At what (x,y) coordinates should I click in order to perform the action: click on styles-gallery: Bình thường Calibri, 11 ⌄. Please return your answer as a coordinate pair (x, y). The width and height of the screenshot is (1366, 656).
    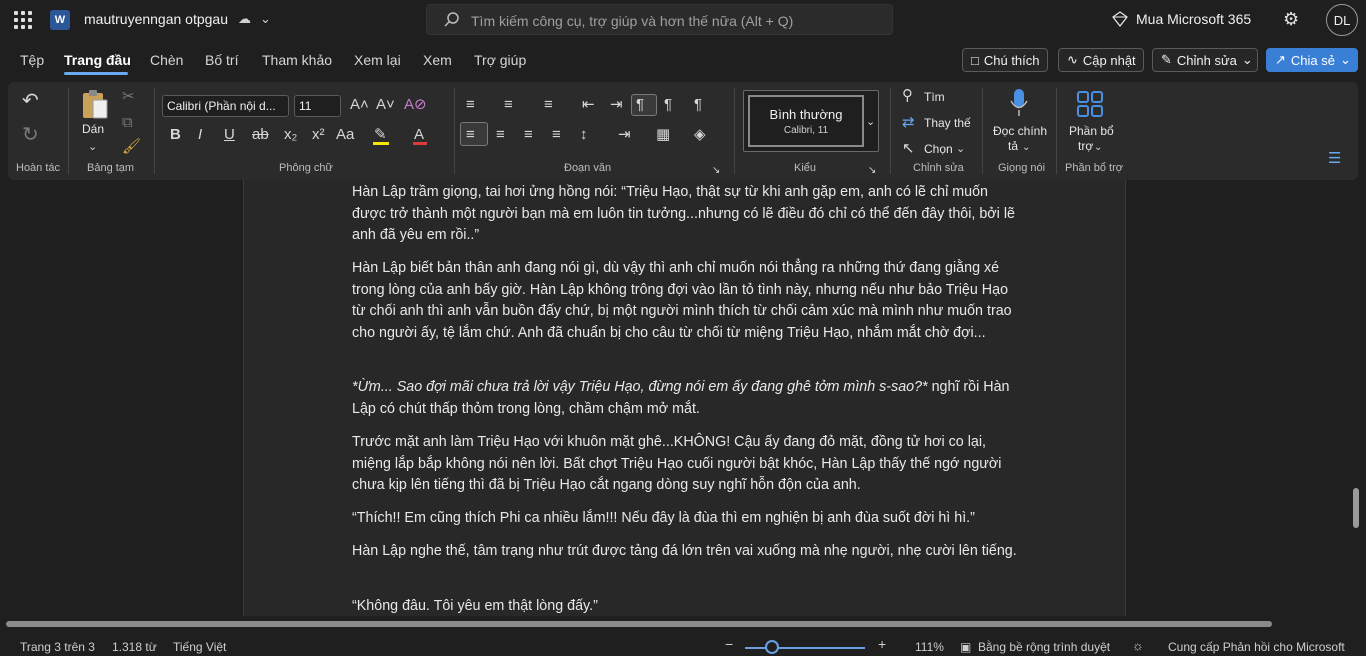
    Looking at the image, I should click on (811, 121).